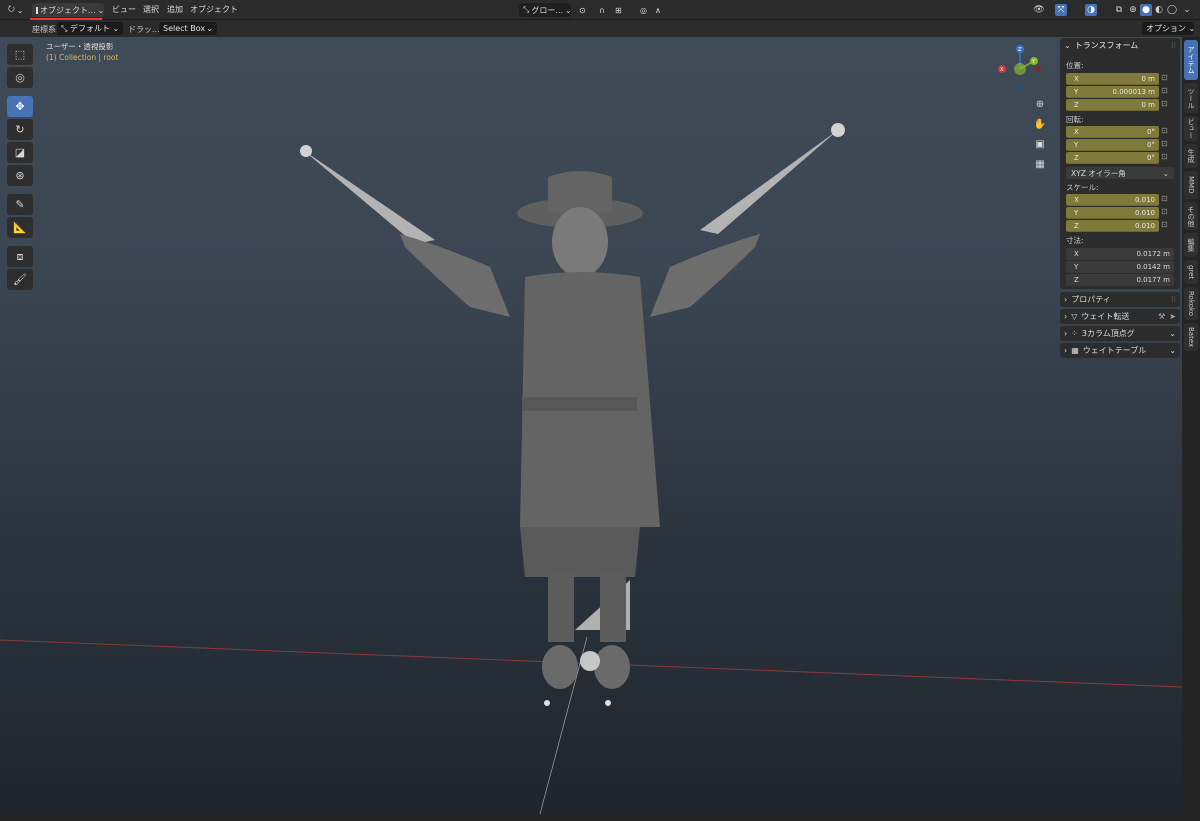 The image size is (1200, 821). Describe the element at coordinates (602, 10) in the screenshot. I see `snap-toggle: ∩` at that location.